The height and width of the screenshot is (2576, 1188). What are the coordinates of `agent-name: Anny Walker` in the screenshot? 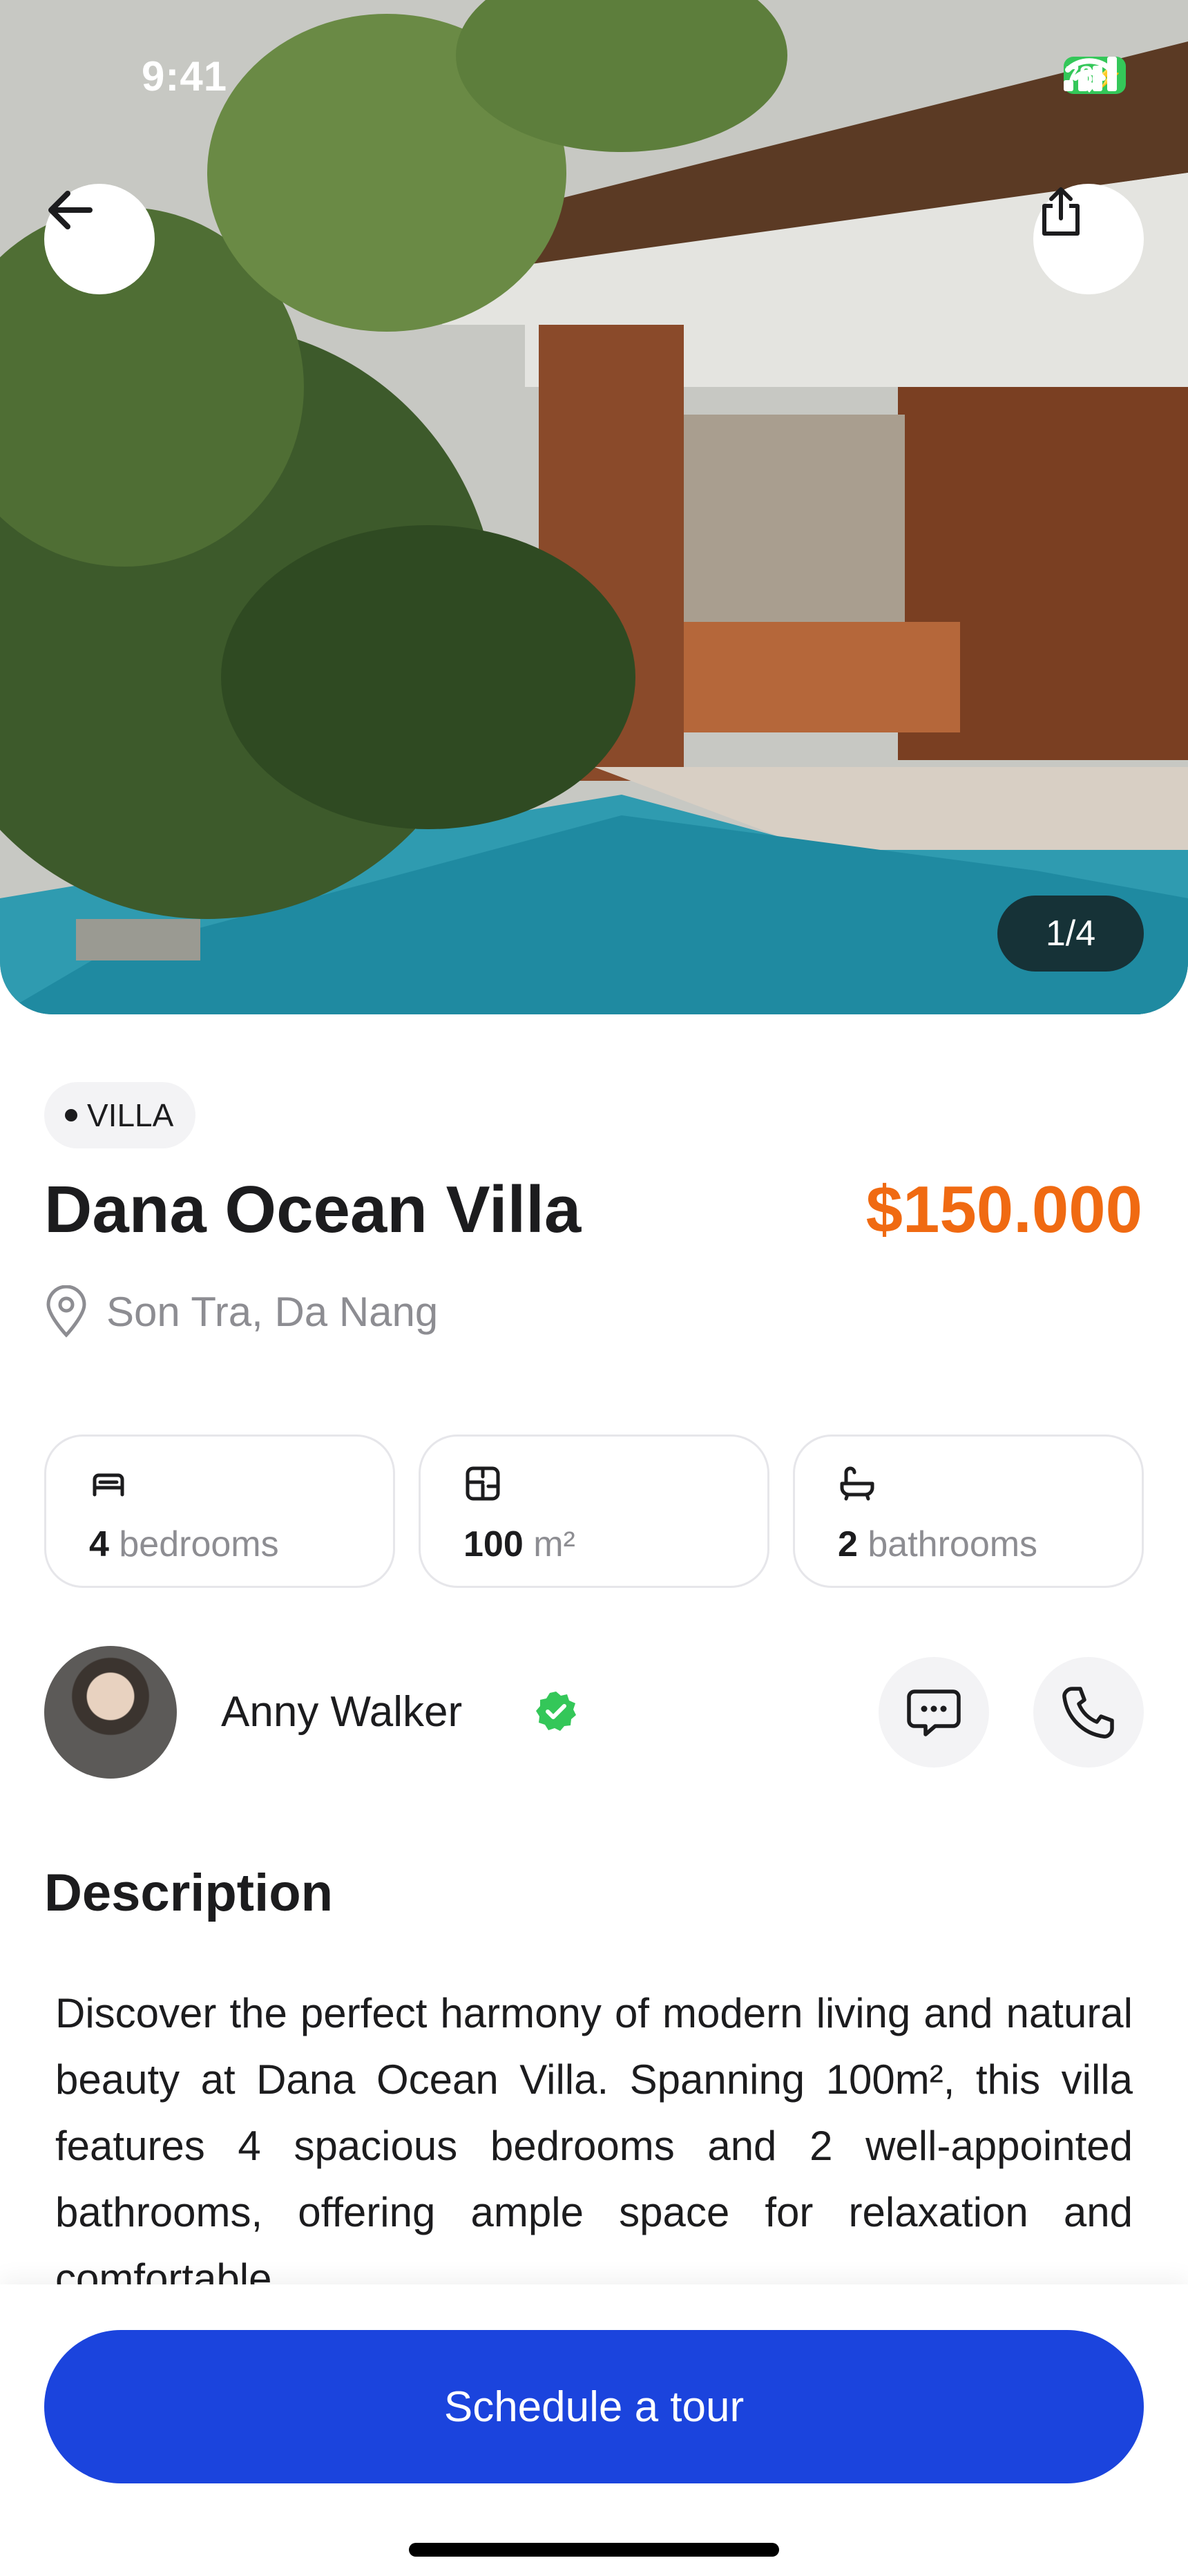 It's located at (341, 1711).